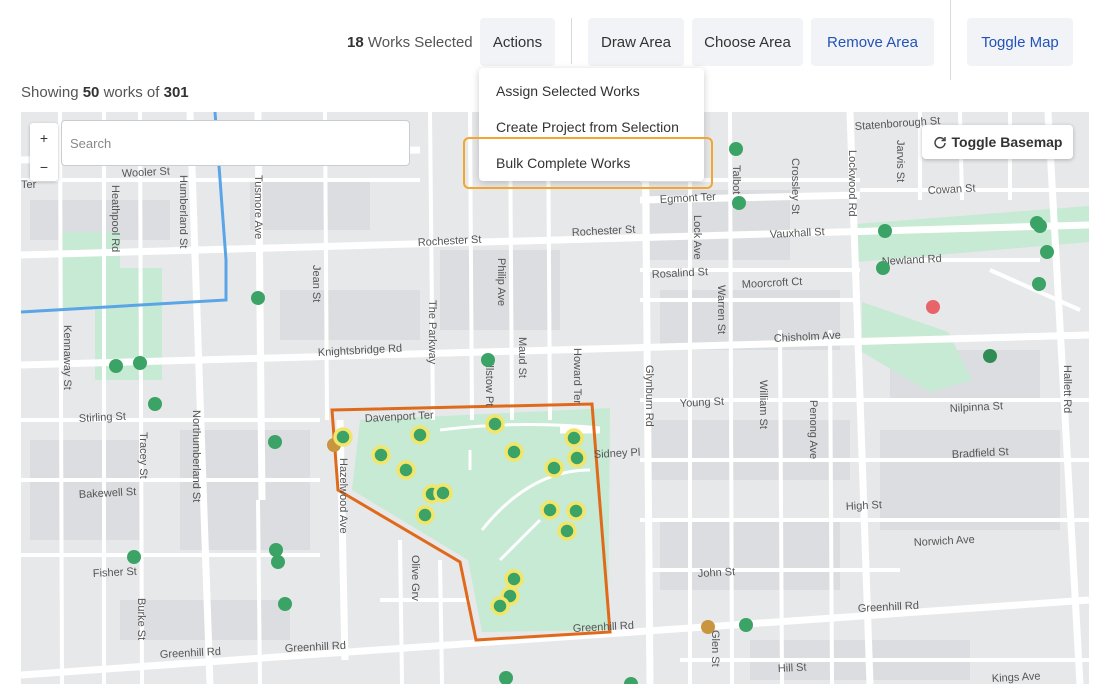 This screenshot has width=1103, height=684. What do you see at coordinates (44, 137) in the screenshot?
I see `zoom-in-button: +` at bounding box center [44, 137].